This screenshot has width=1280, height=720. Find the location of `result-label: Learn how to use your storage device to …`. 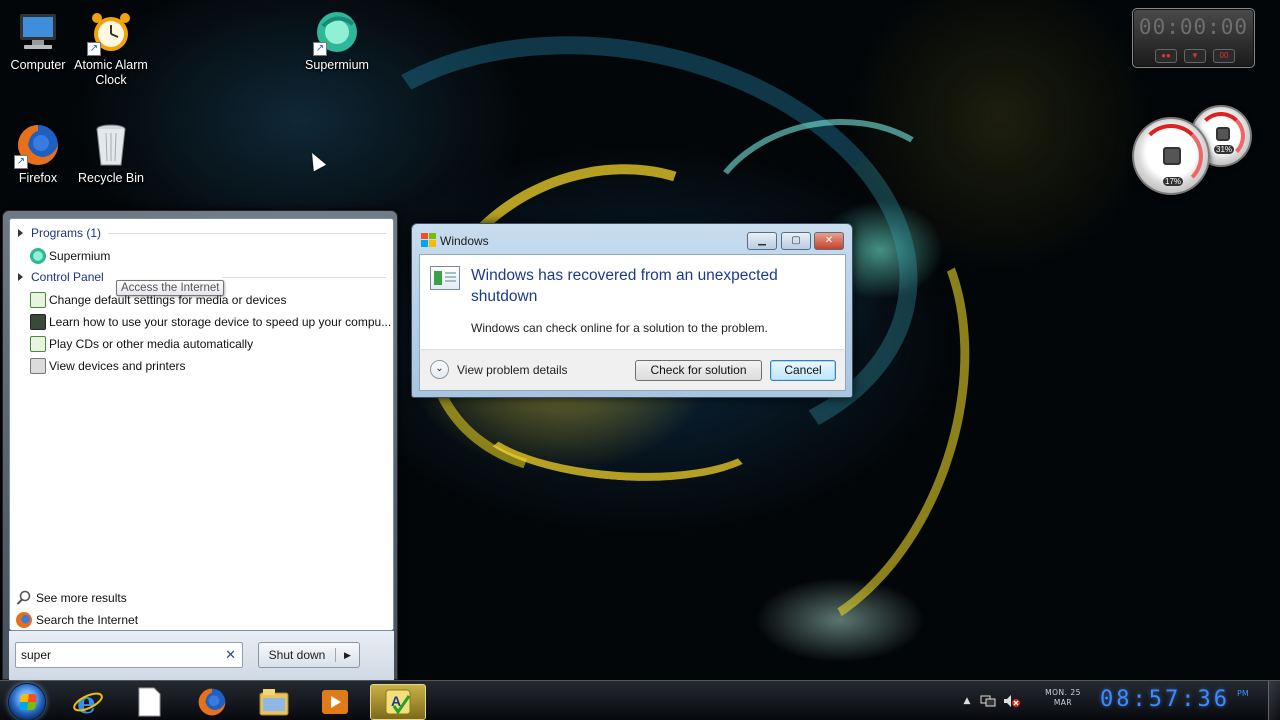

result-label: Learn how to use your storage device to … is located at coordinates (220, 322).